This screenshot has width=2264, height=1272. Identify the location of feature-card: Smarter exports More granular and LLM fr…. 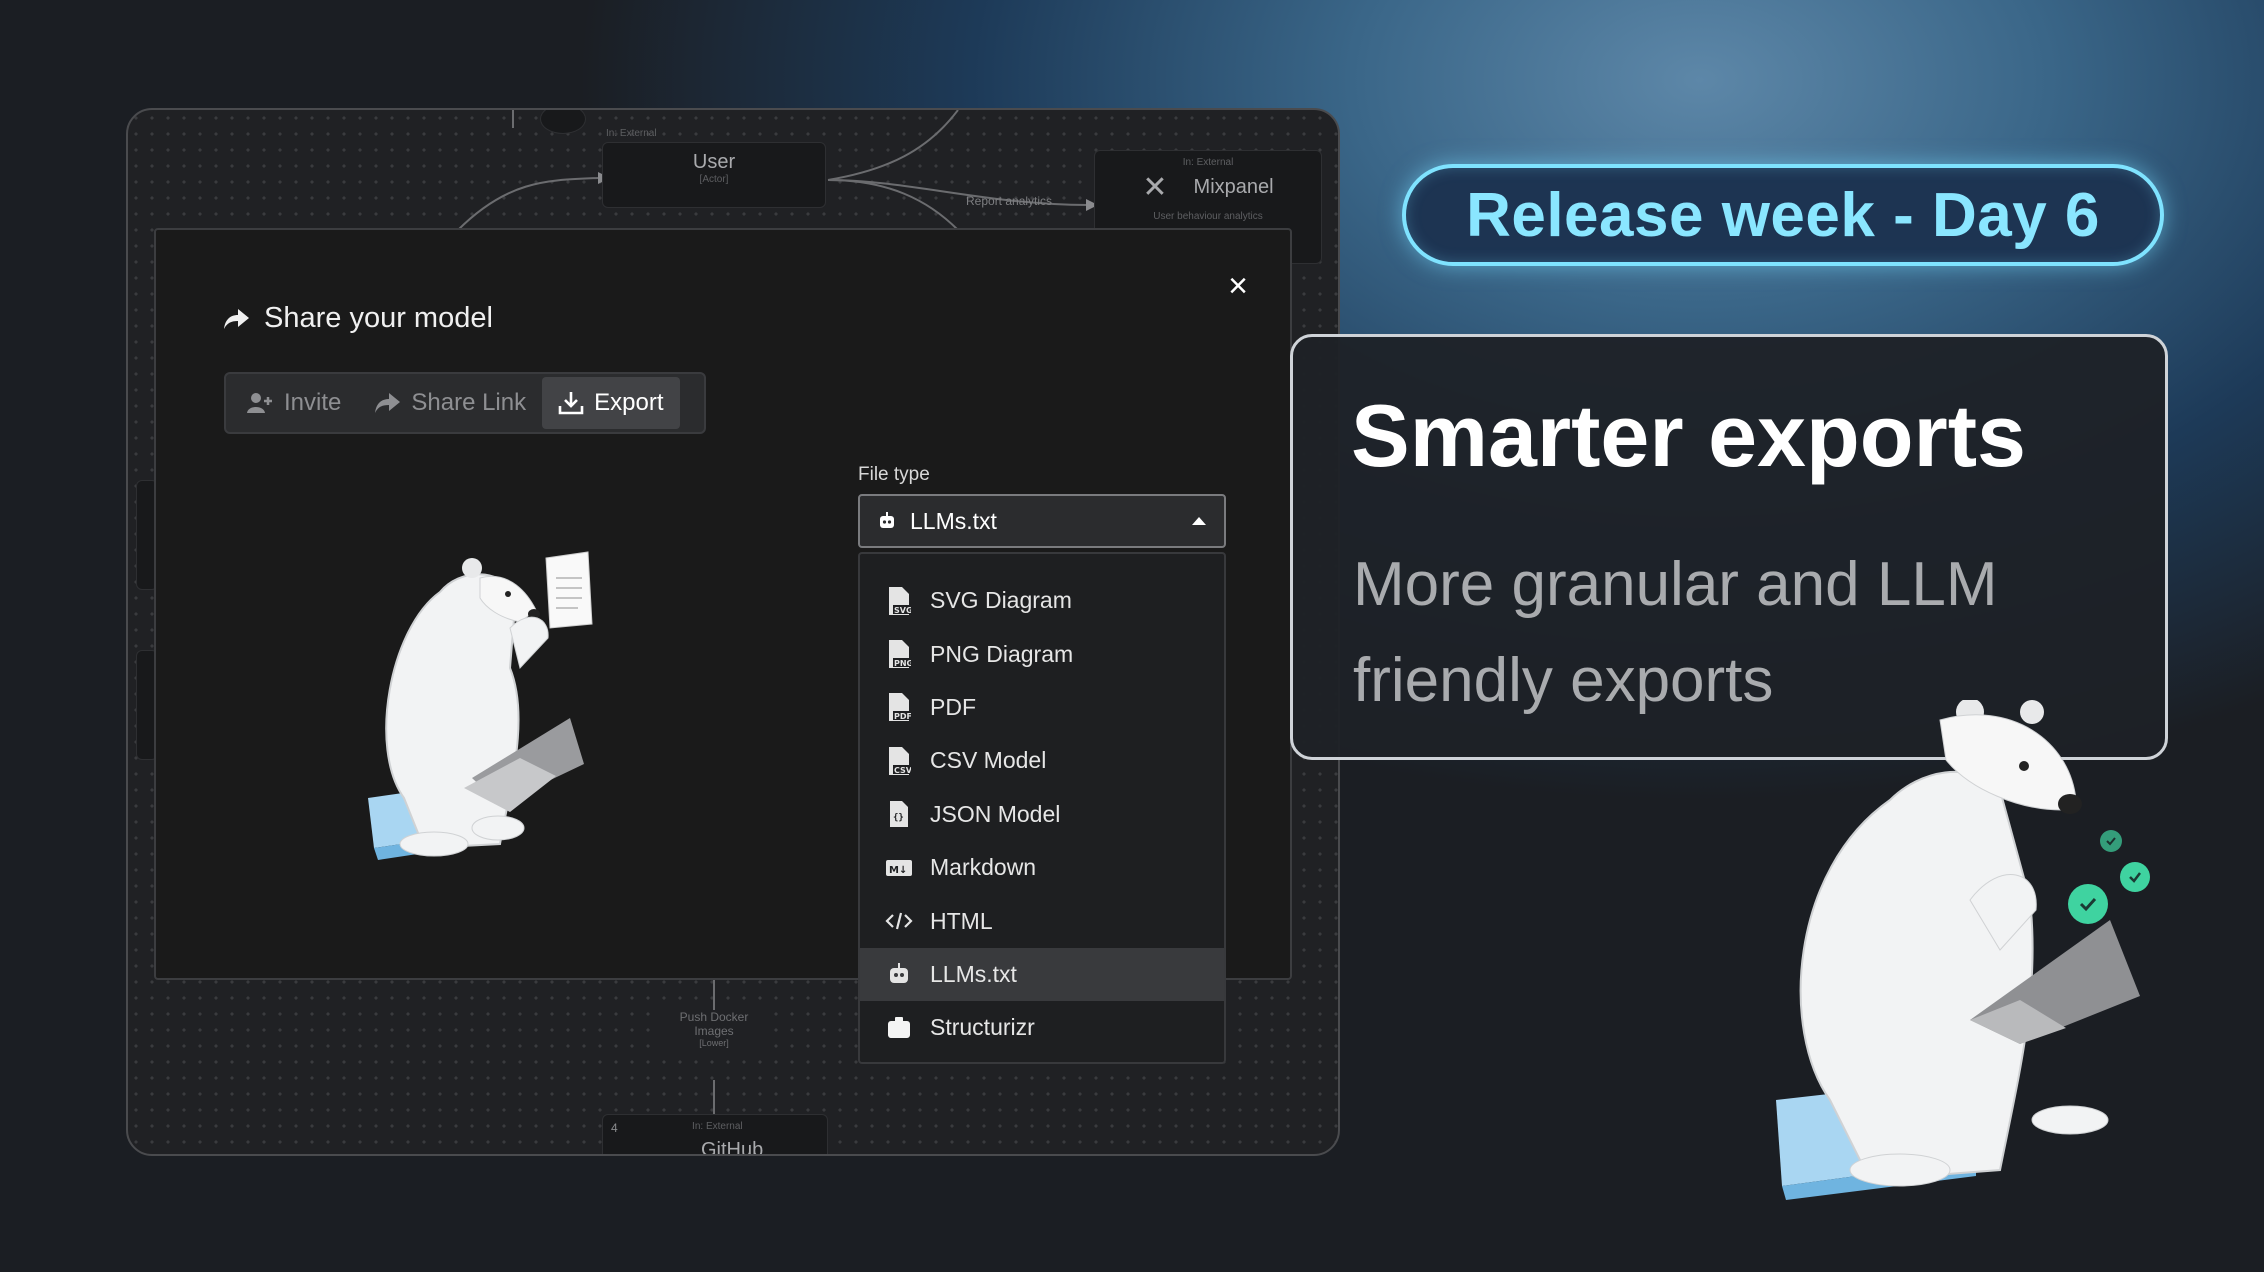
(1729, 547).